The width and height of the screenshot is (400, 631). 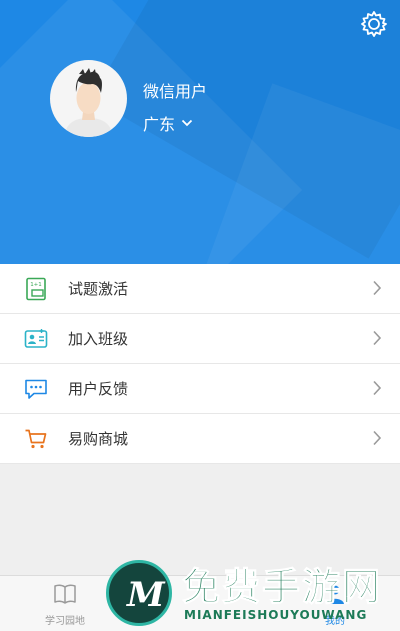 What do you see at coordinates (146, 595) in the screenshot?
I see `watermark-logo-letter: M` at bounding box center [146, 595].